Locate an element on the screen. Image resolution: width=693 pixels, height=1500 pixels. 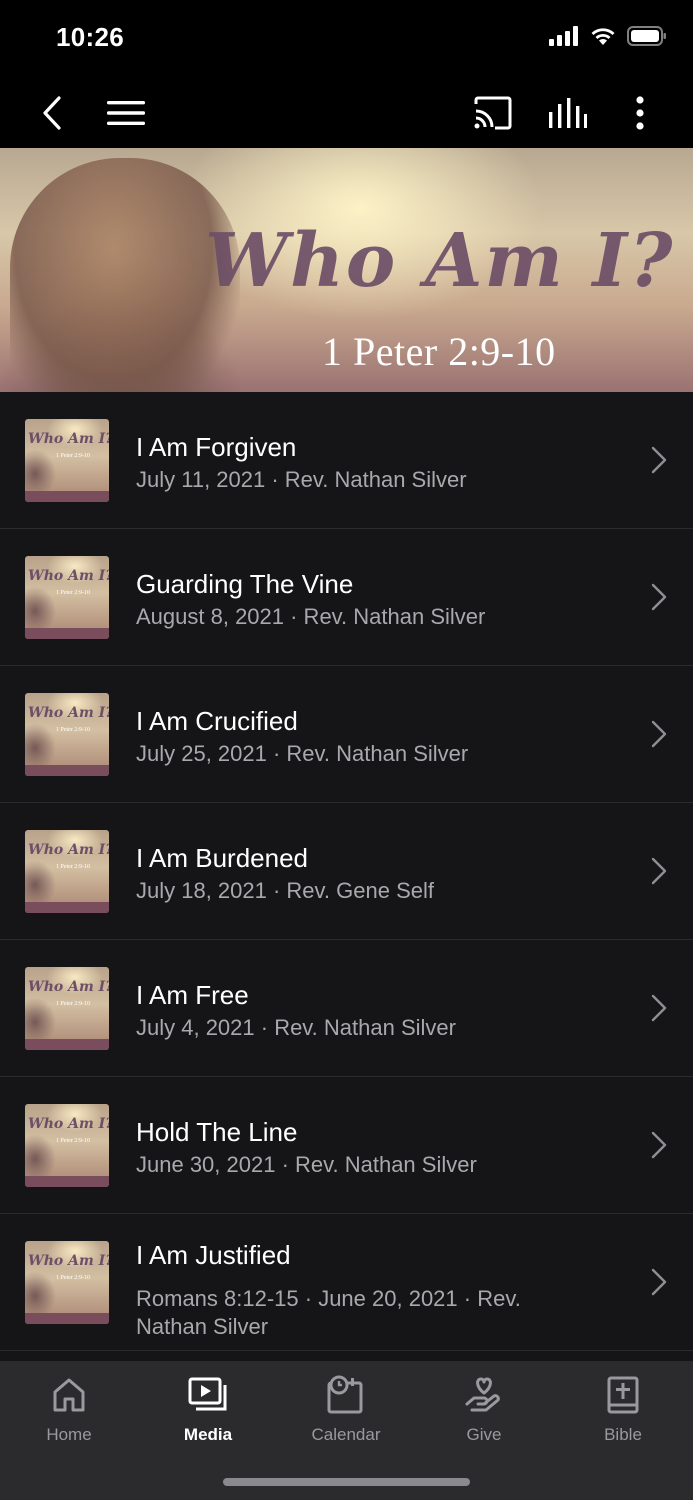
more-vertical-icon is located at coordinates (640, 113).